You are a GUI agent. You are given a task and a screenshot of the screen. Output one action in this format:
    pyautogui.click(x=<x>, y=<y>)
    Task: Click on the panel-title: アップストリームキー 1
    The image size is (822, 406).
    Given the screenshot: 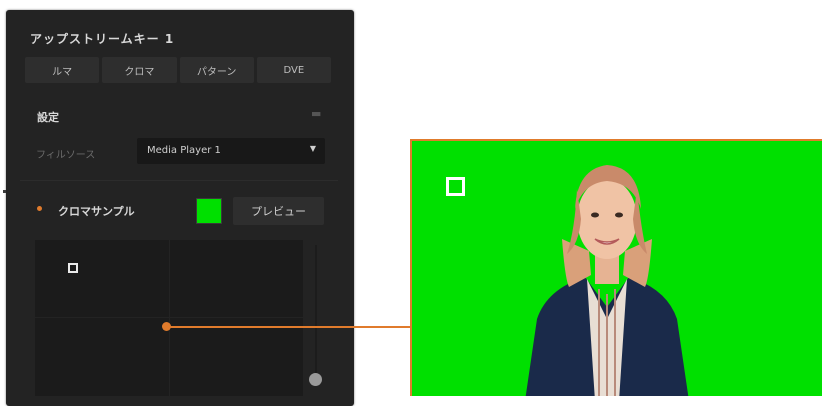 What is the action you would take?
    pyautogui.click(x=102, y=39)
    